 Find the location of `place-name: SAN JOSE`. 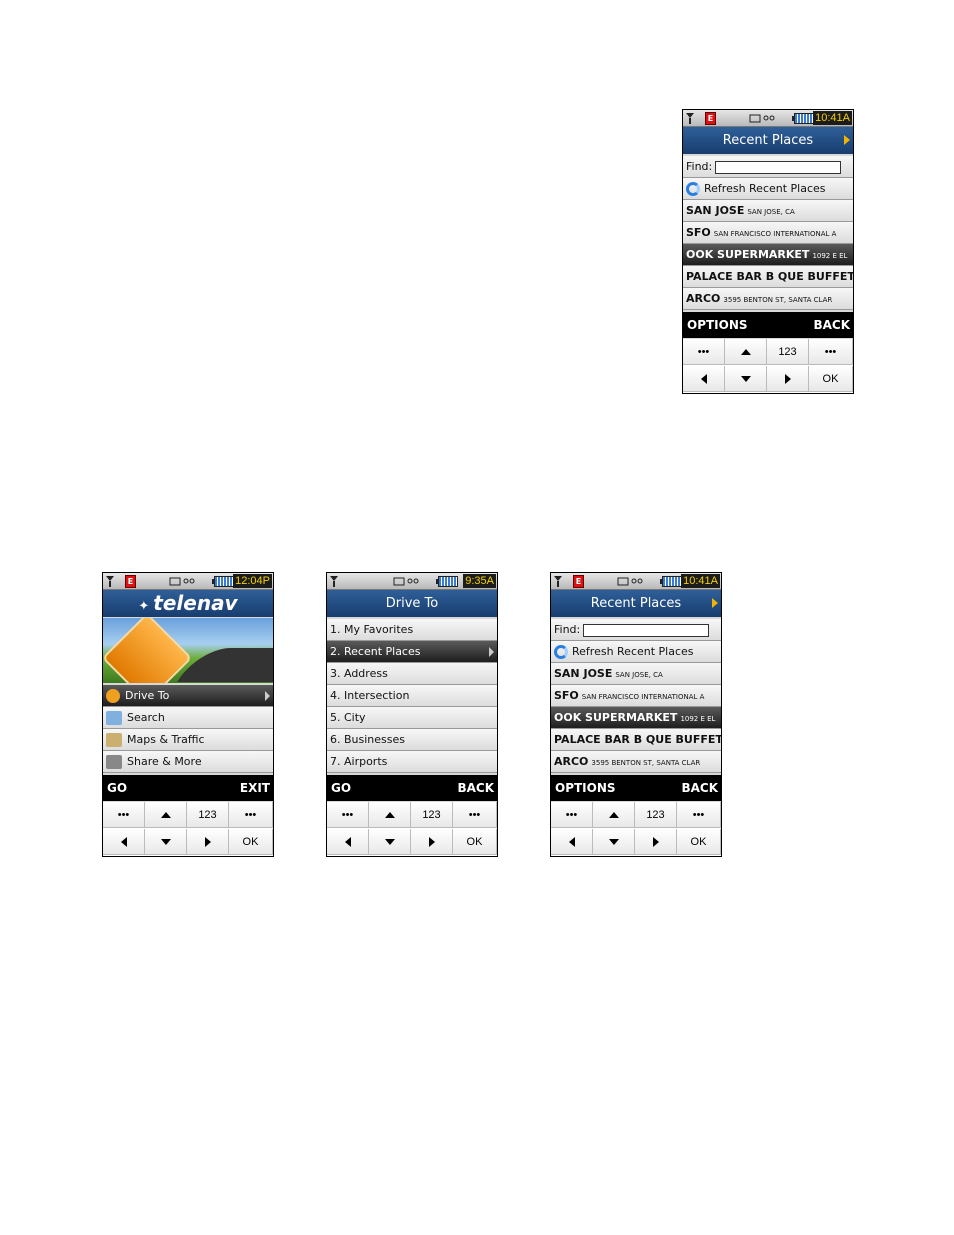

place-name: SAN JOSE is located at coordinates (583, 673).